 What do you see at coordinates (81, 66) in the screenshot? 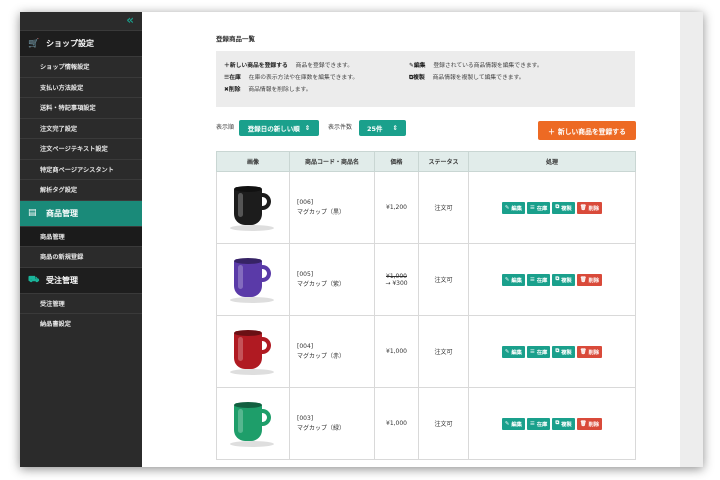
I see `sidebar-item: ショップ情報設定` at bounding box center [81, 66].